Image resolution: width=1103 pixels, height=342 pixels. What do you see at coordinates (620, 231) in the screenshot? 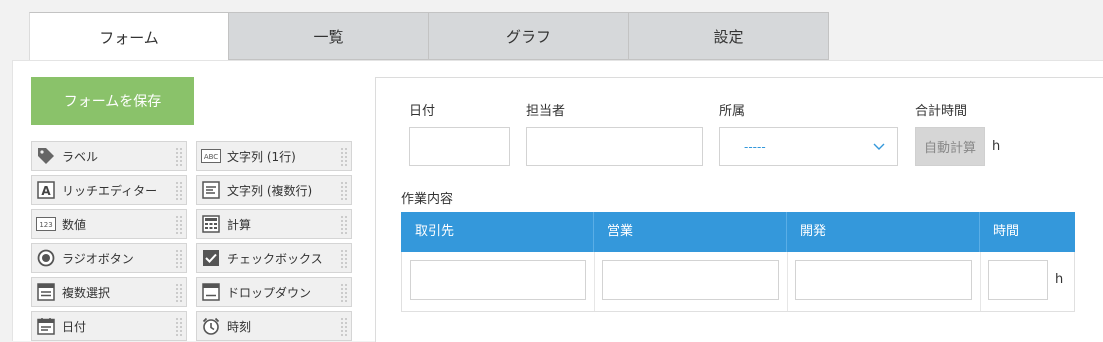
I see `col-header-sales: 営業` at bounding box center [620, 231].